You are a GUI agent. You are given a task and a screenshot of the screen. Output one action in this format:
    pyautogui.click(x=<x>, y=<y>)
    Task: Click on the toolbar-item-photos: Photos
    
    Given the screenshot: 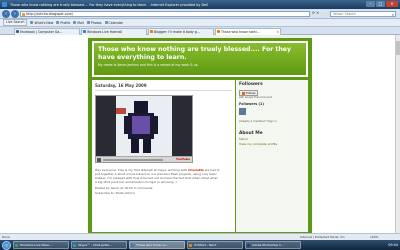 What is the action you would take?
    pyautogui.click(x=94, y=23)
    